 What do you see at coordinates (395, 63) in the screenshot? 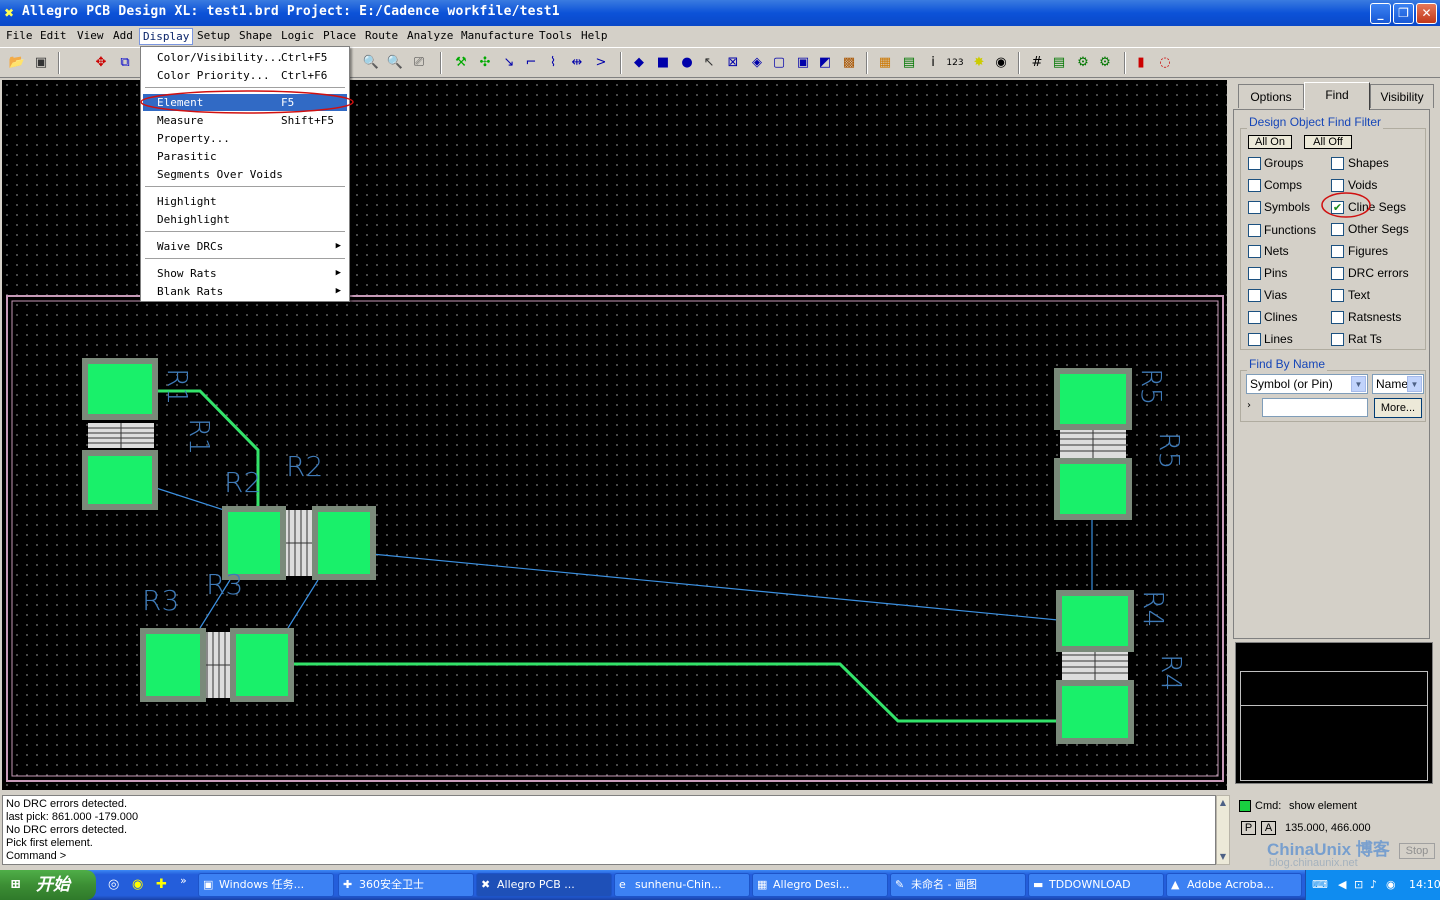
I see `zoom-out-icon: 🔍` at bounding box center [395, 63].